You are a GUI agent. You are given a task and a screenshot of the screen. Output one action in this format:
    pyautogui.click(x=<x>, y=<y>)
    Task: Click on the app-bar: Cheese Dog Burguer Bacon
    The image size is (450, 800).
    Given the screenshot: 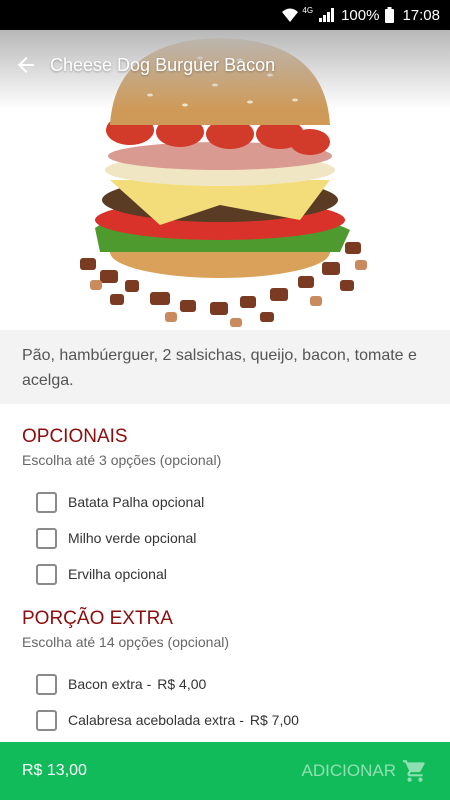 What is the action you would take?
    pyautogui.click(x=225, y=65)
    